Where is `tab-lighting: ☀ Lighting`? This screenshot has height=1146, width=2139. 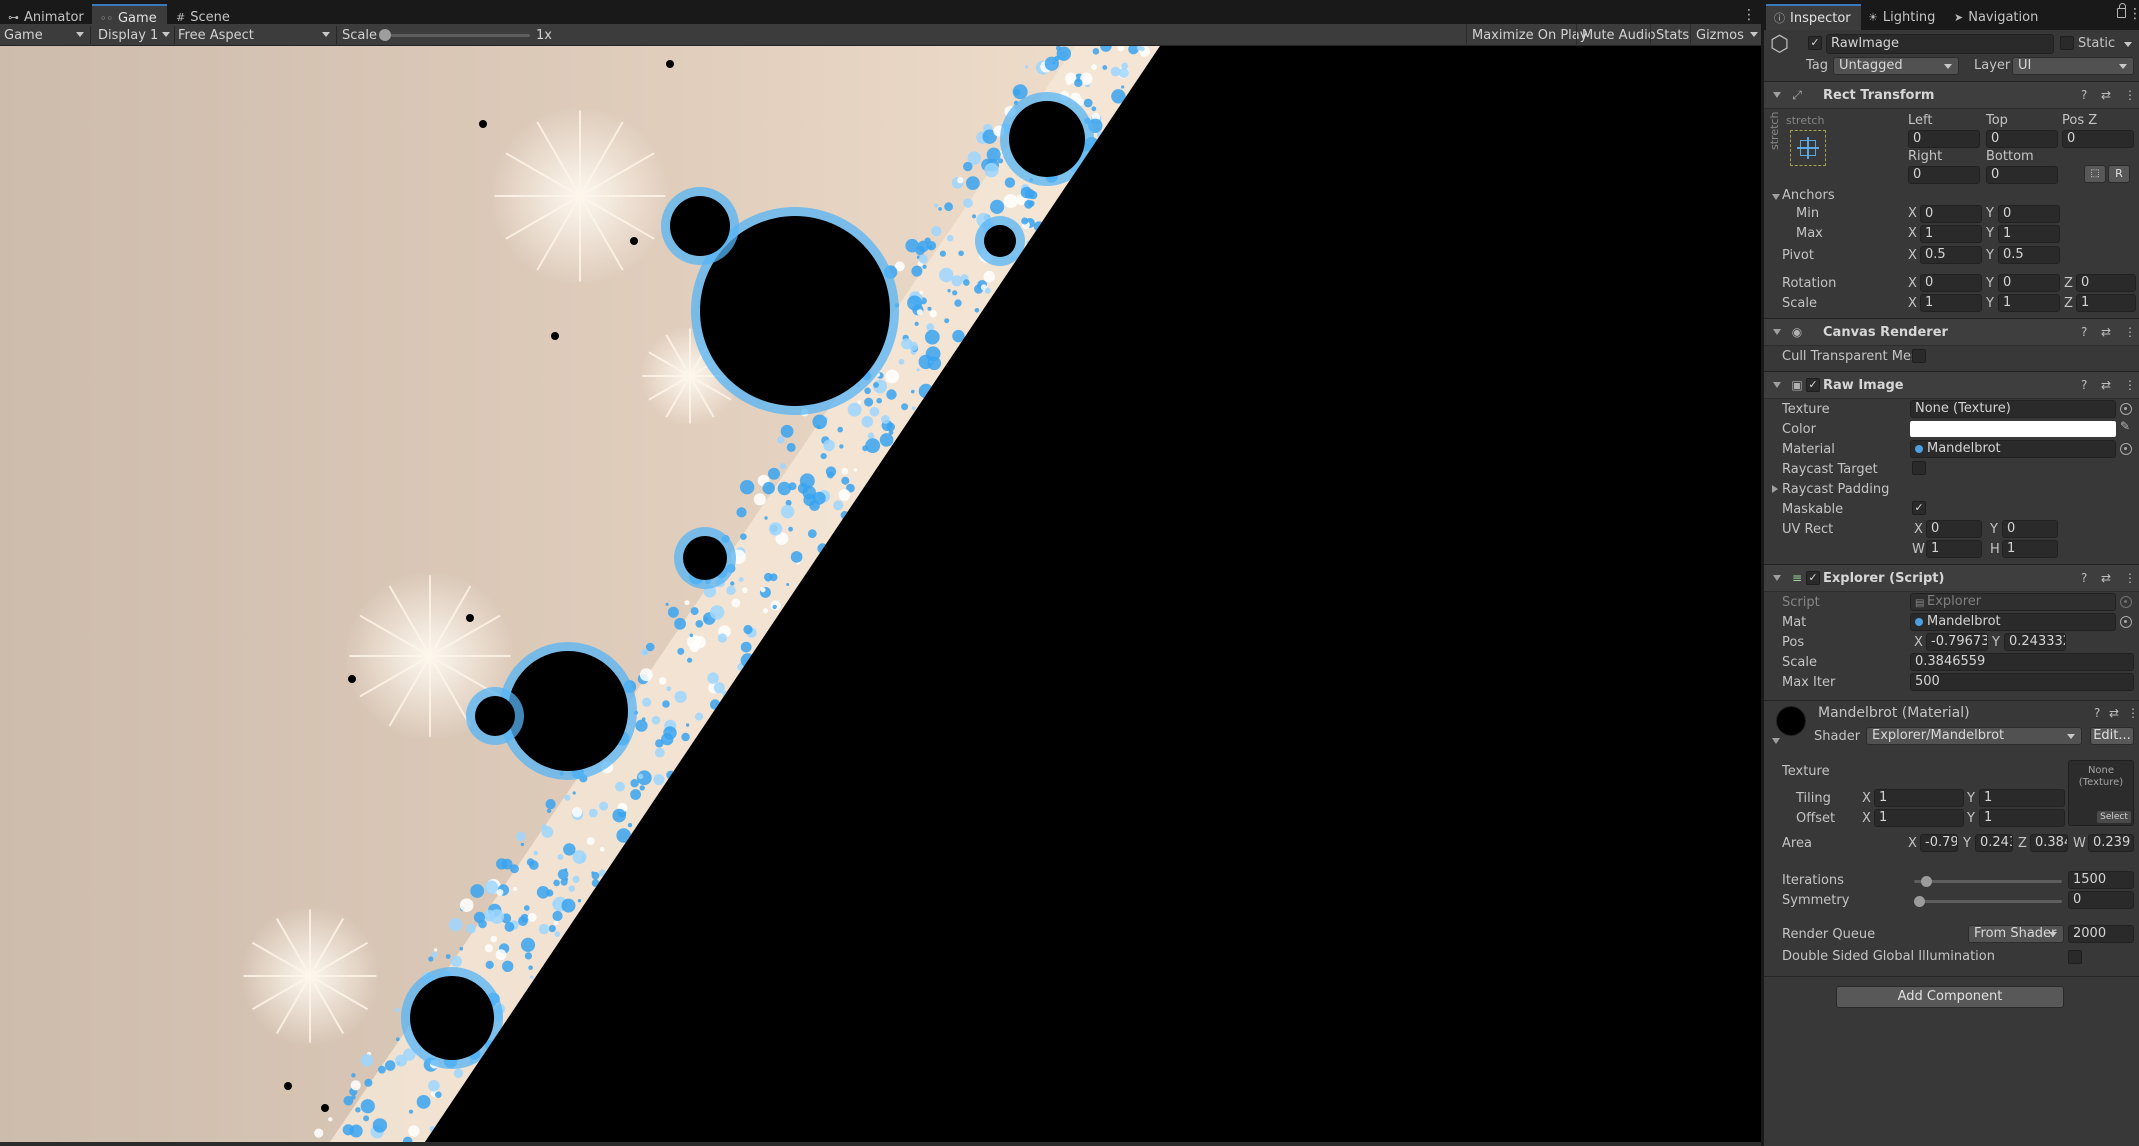 tab-lighting: ☀ Lighting is located at coordinates (1902, 17).